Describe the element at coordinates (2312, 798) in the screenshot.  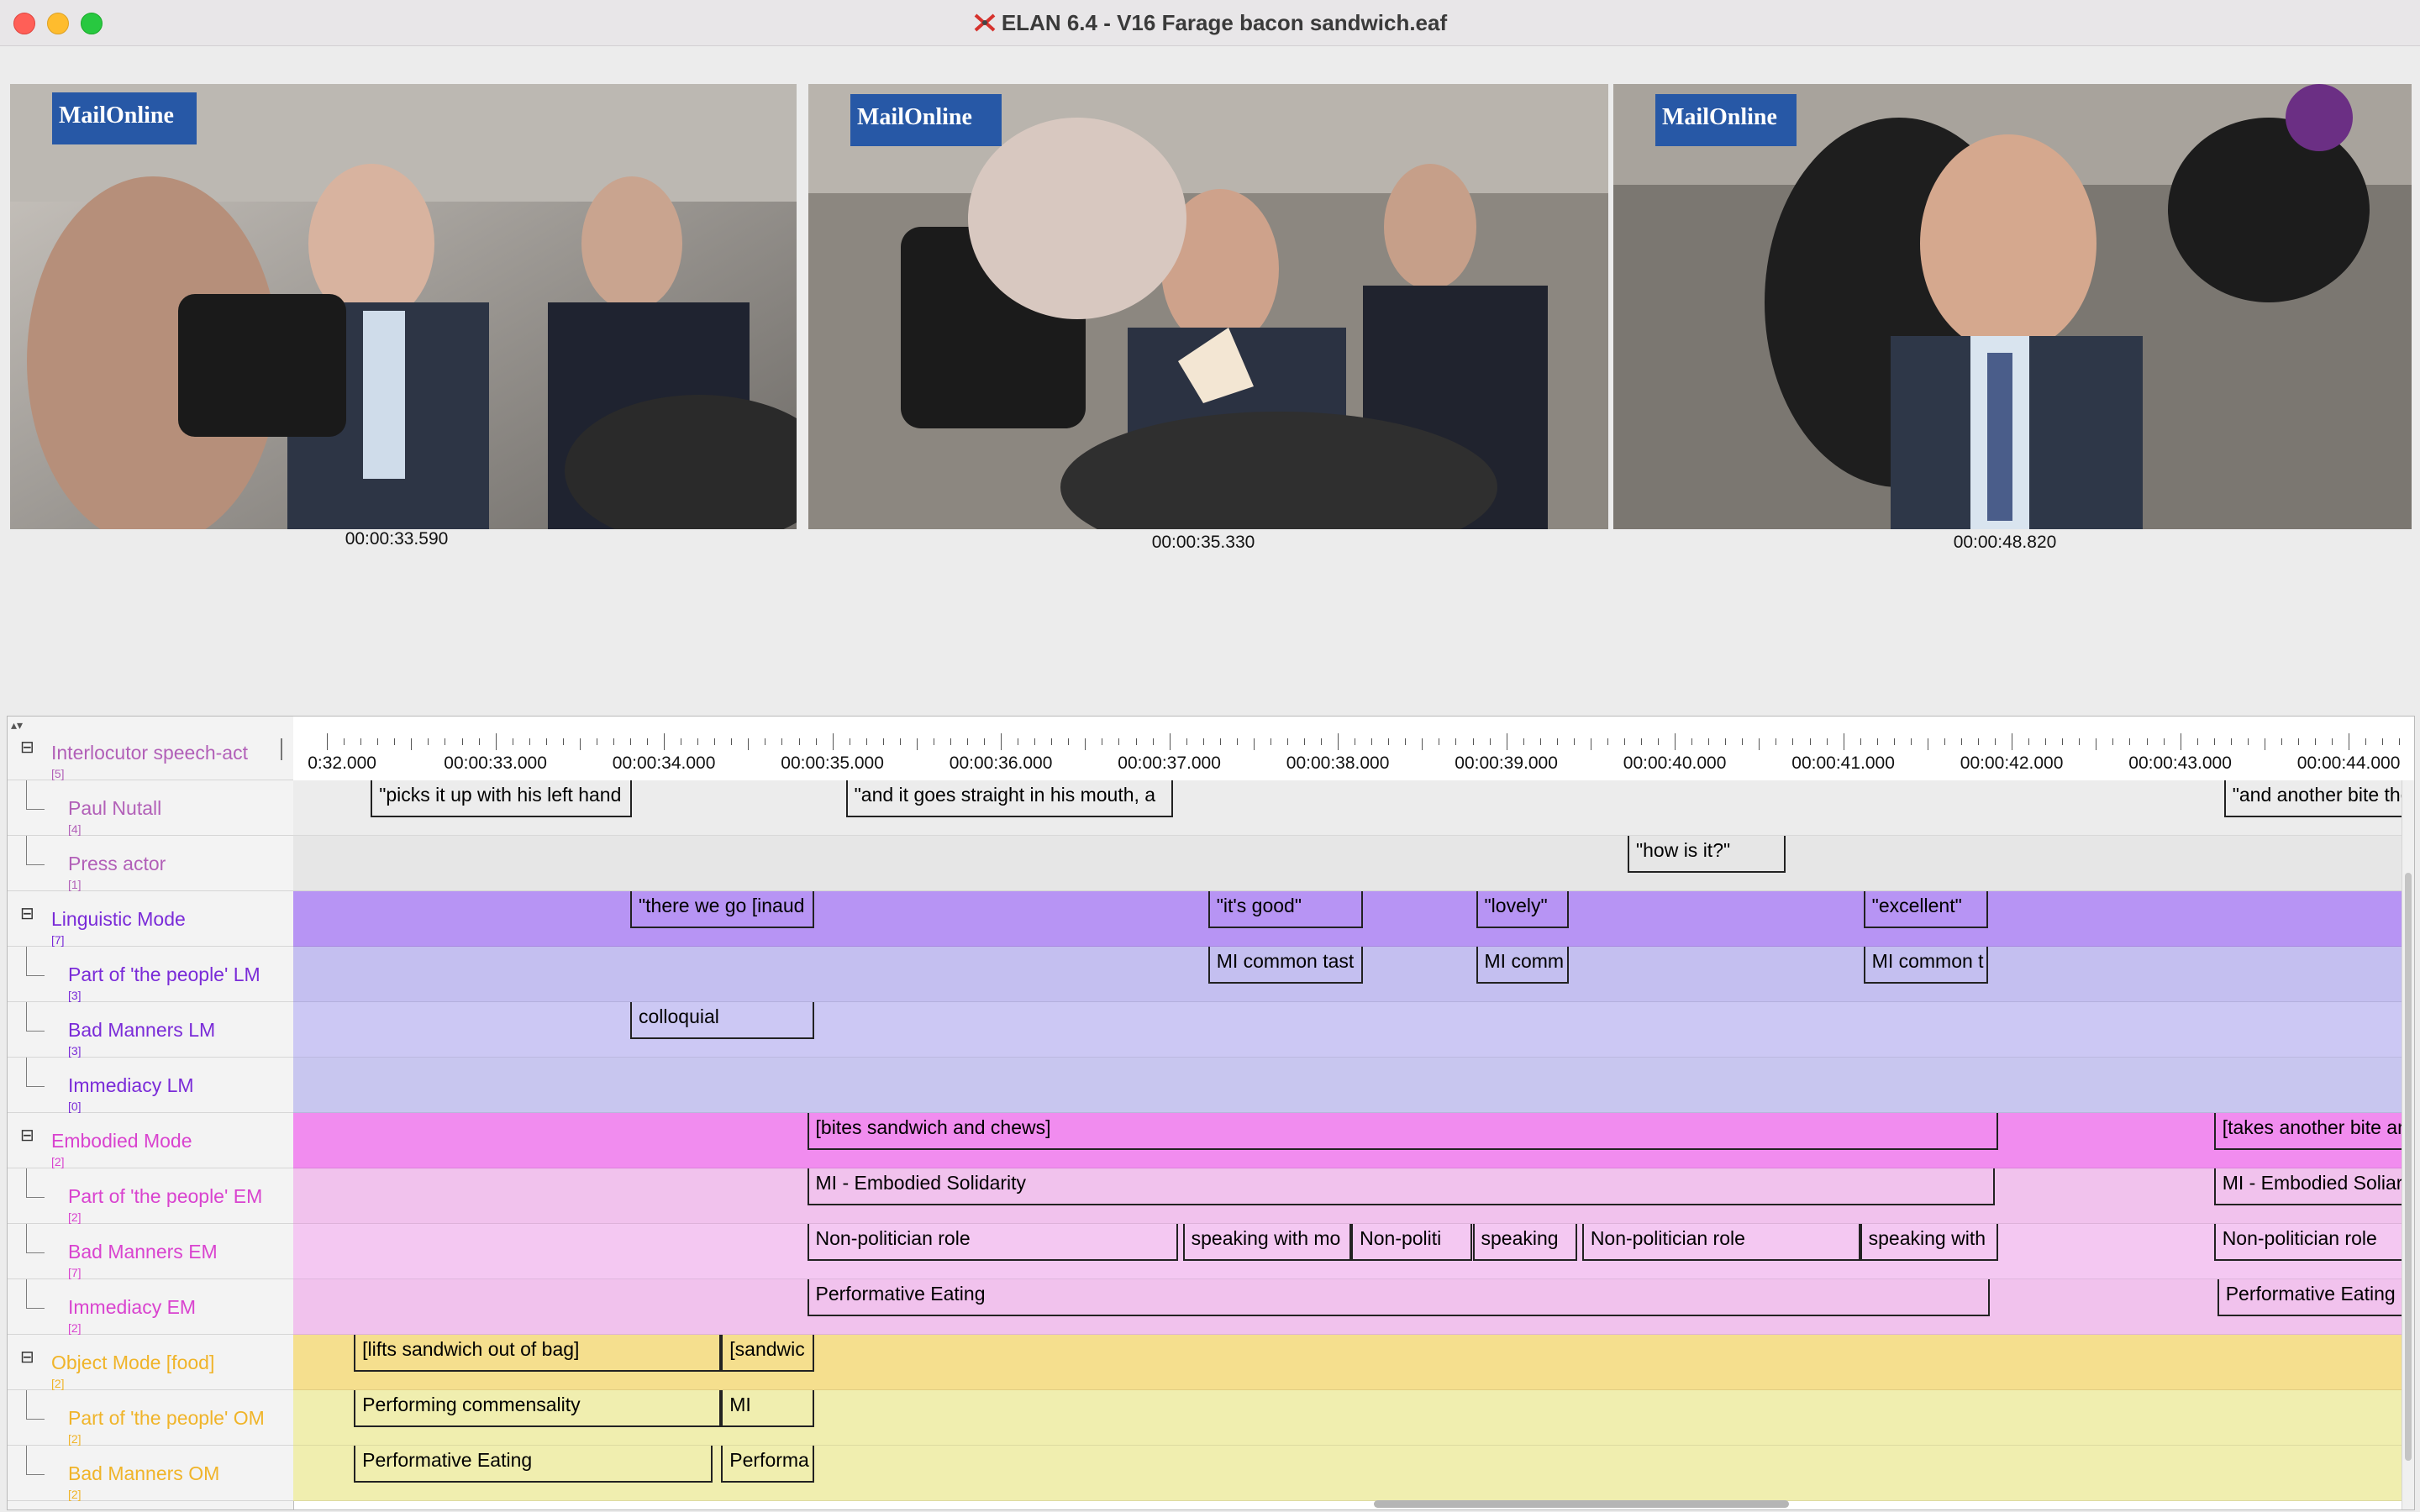
I see `annotation: "and another bite the` at that location.